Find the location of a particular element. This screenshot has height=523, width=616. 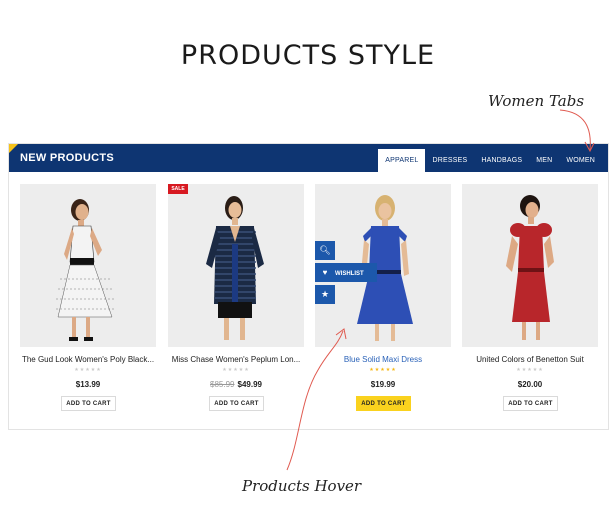

product-price: $13.99 is located at coordinates (88, 384).